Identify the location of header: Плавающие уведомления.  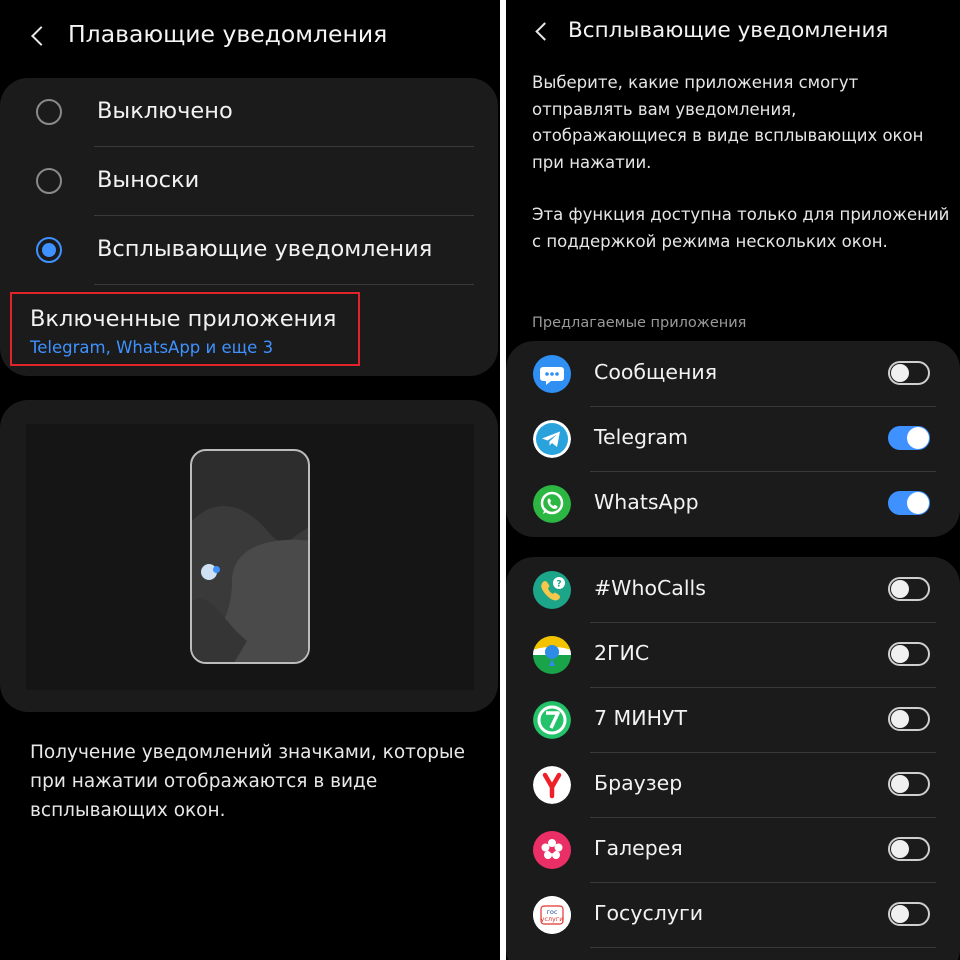
(250, 35).